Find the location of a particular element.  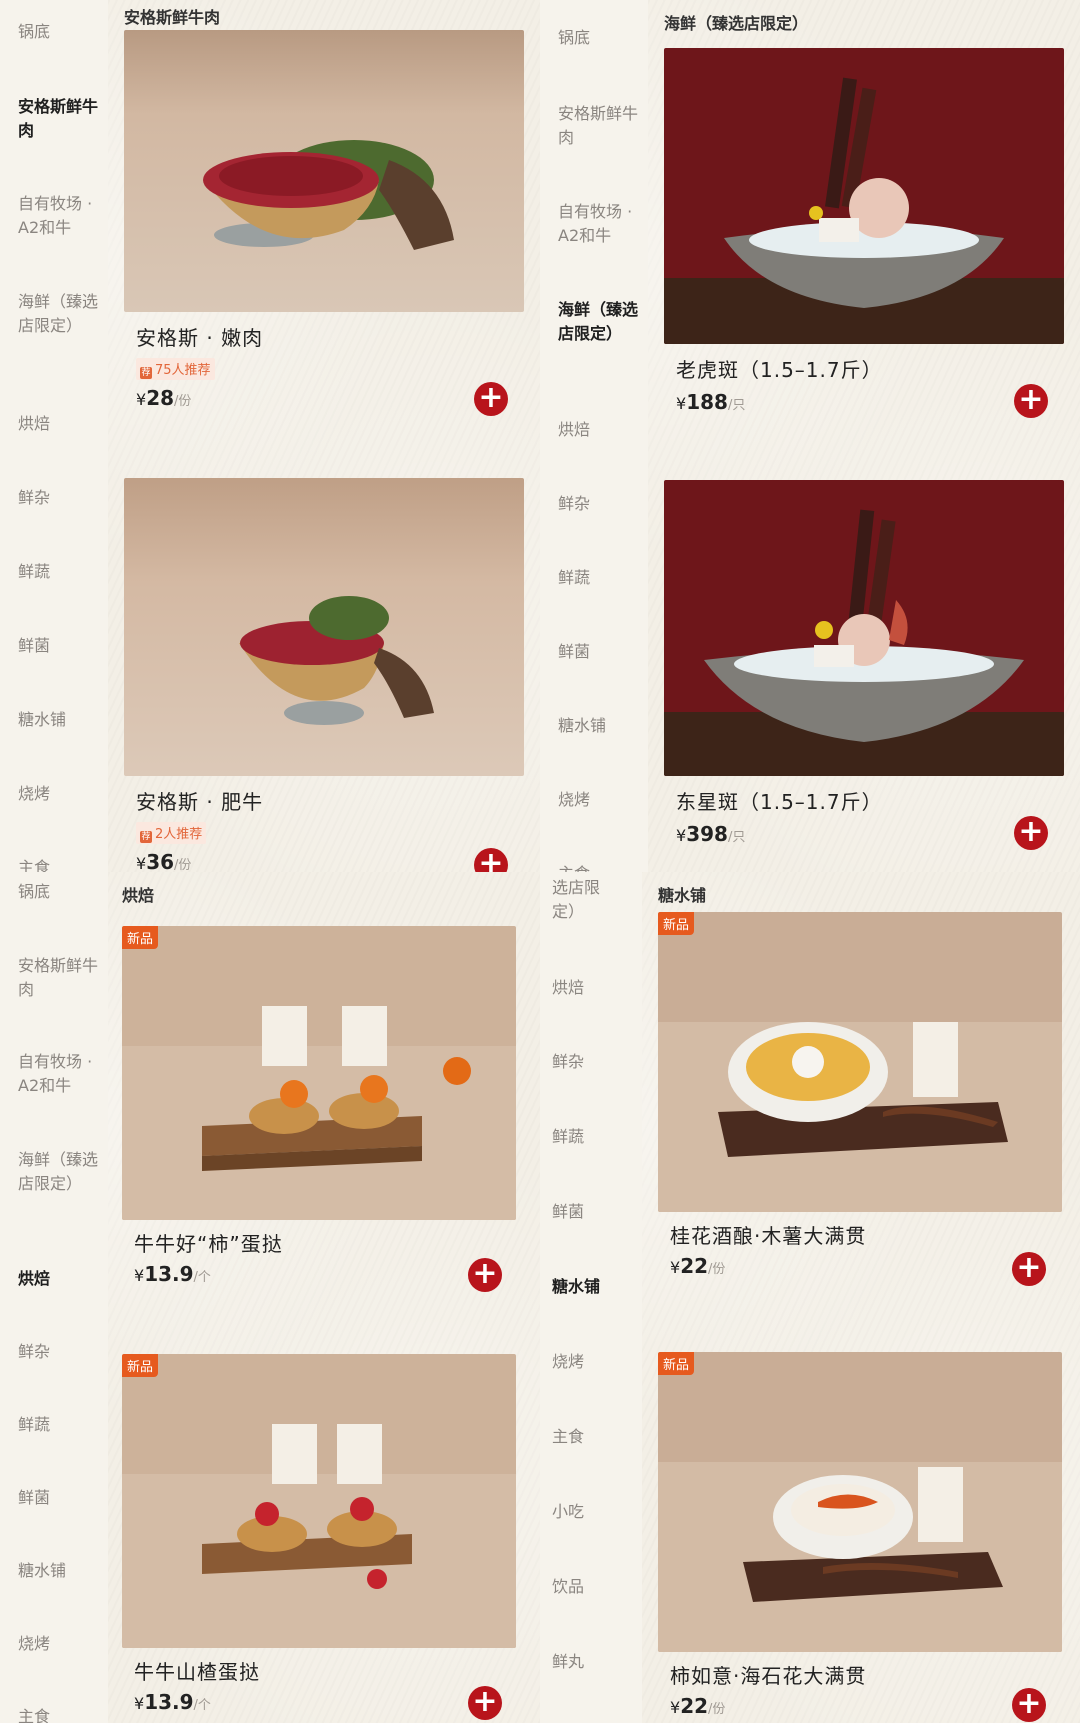

product-name: 桂花酒酿·木薯大满贯 is located at coordinates (768, 1236).